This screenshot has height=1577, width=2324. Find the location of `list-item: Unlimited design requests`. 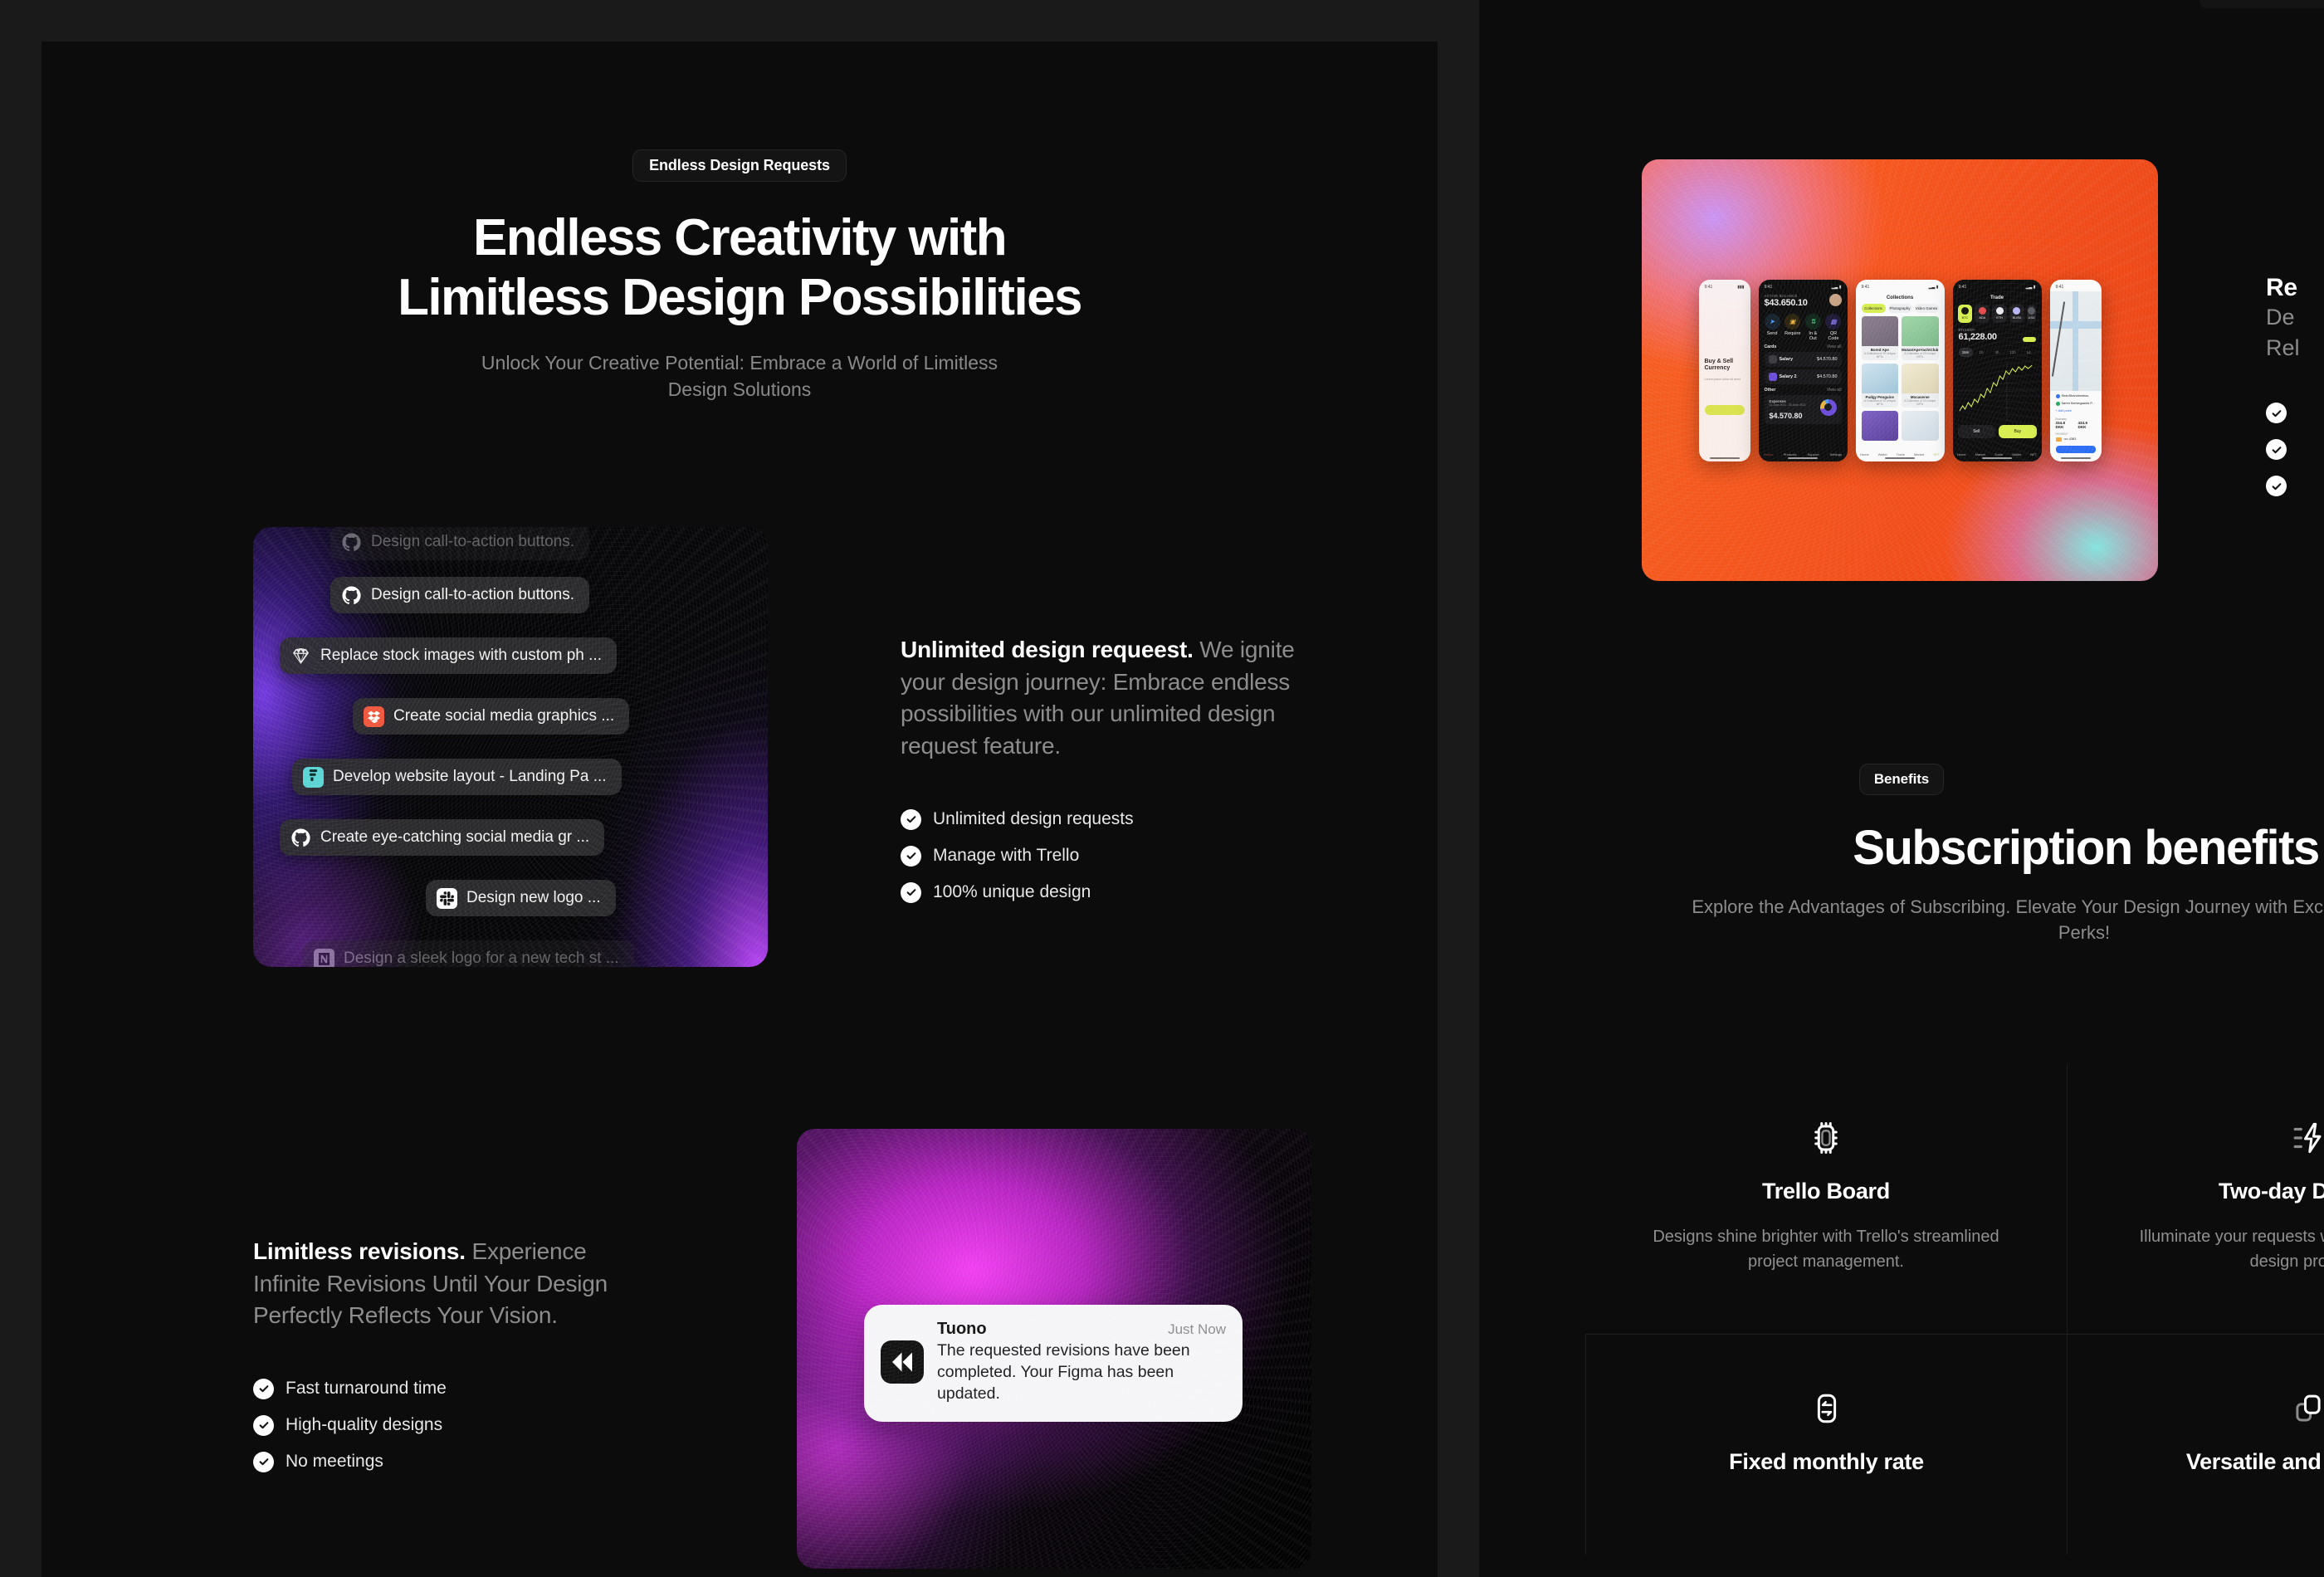

list-item: Unlimited design requests is located at coordinates (1116, 819).